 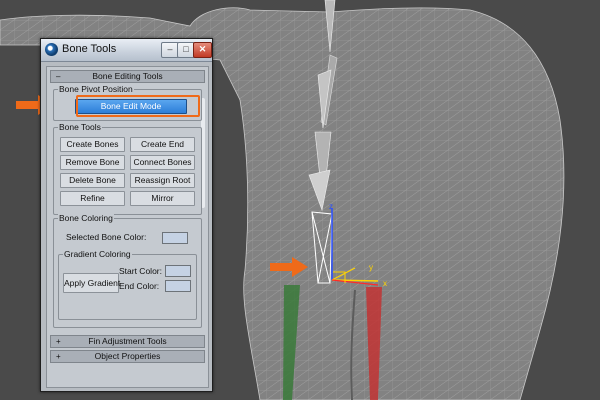 What do you see at coordinates (58, 76) in the screenshot?
I see `collapse-icon: –` at bounding box center [58, 76].